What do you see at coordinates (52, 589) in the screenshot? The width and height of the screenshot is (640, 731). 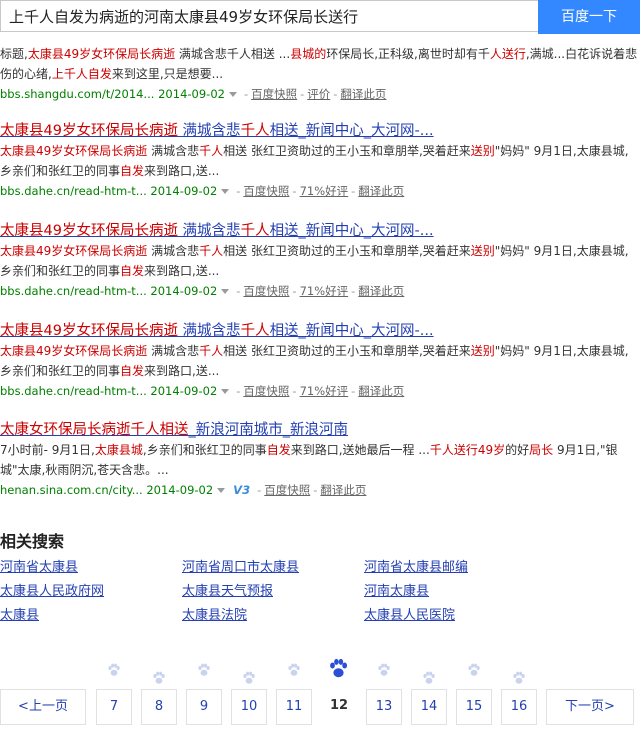 I see `related-search-link: 太康县人民政府网` at bounding box center [52, 589].